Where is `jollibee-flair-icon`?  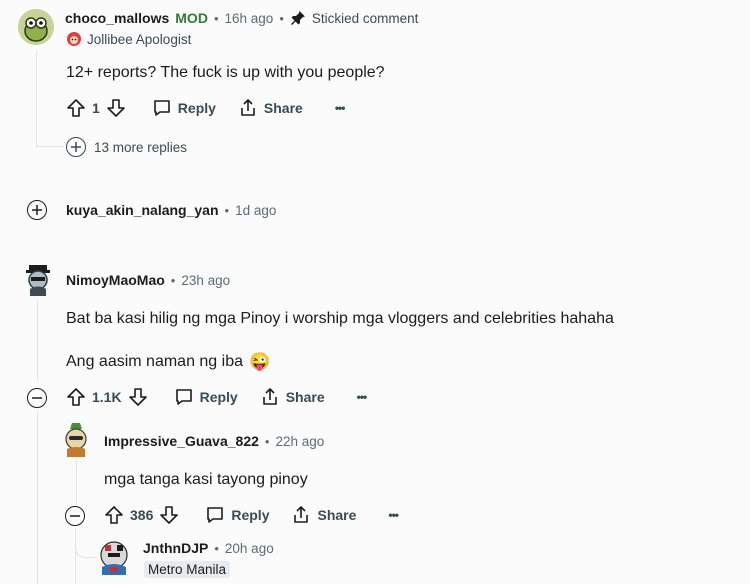 jollibee-flair-icon is located at coordinates (74, 39).